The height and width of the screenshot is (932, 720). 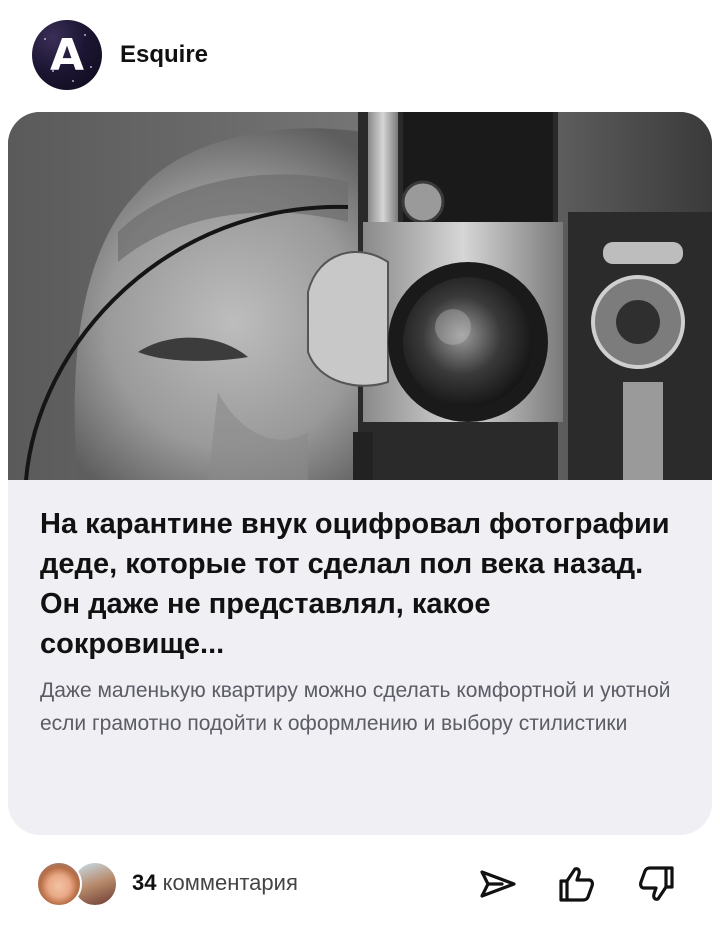 What do you see at coordinates (363, 456) in the screenshot?
I see `photo-camera-strap` at bounding box center [363, 456].